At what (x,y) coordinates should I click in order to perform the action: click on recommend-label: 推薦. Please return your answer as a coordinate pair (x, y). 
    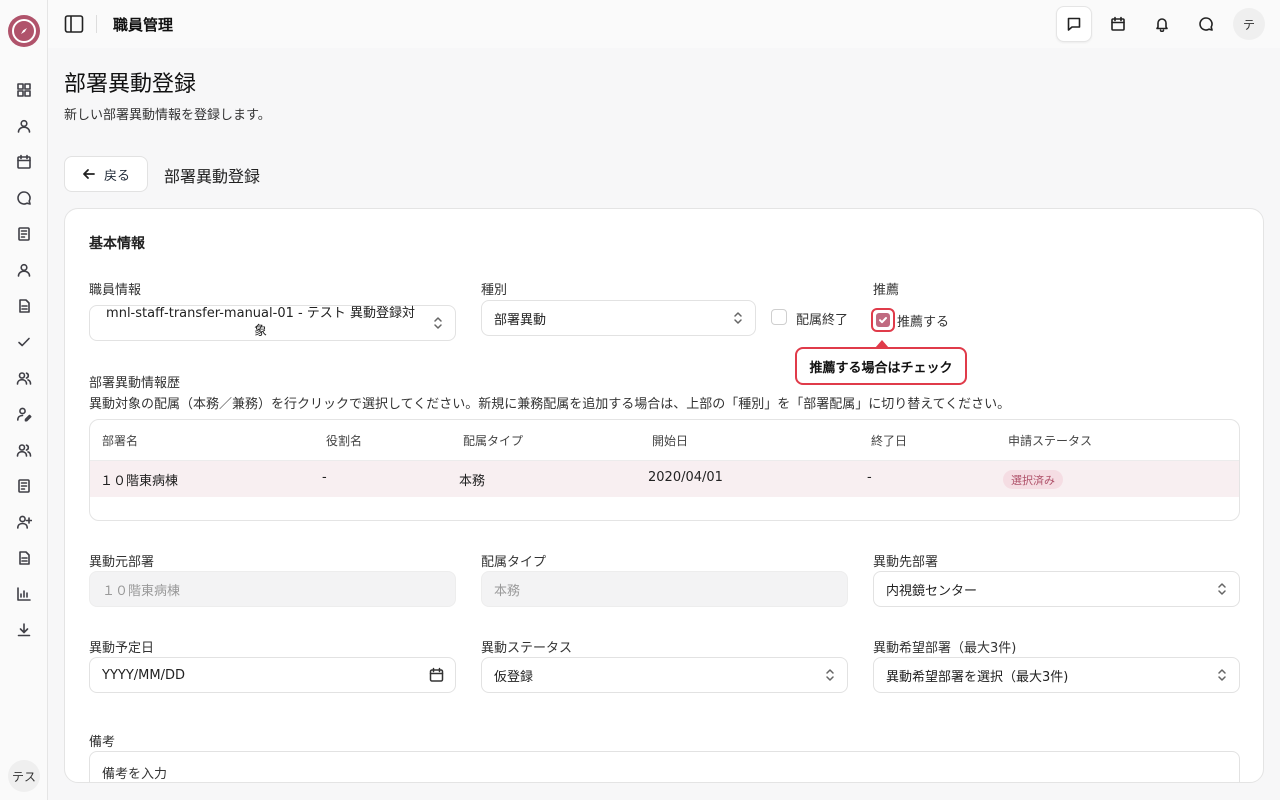
    Looking at the image, I should click on (886, 290).